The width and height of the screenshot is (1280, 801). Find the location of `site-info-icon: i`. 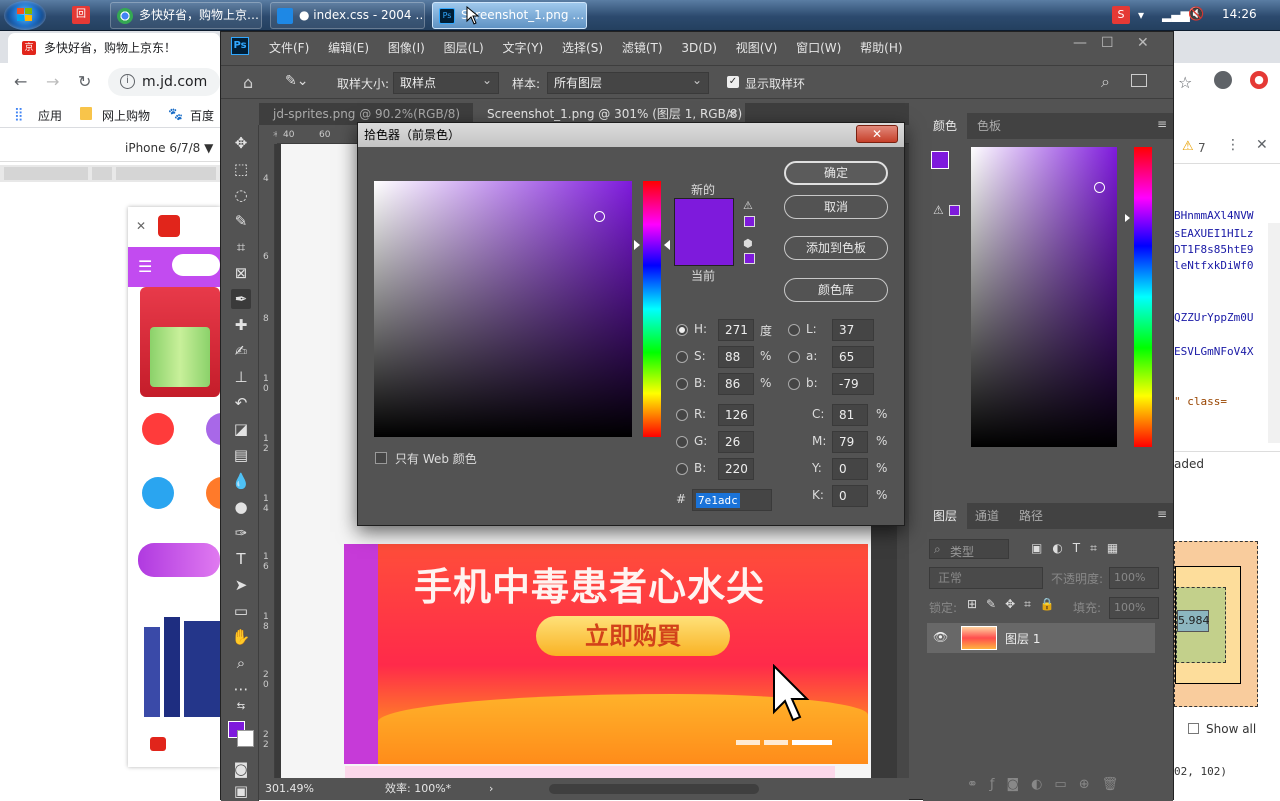

site-info-icon: i is located at coordinates (127, 81).